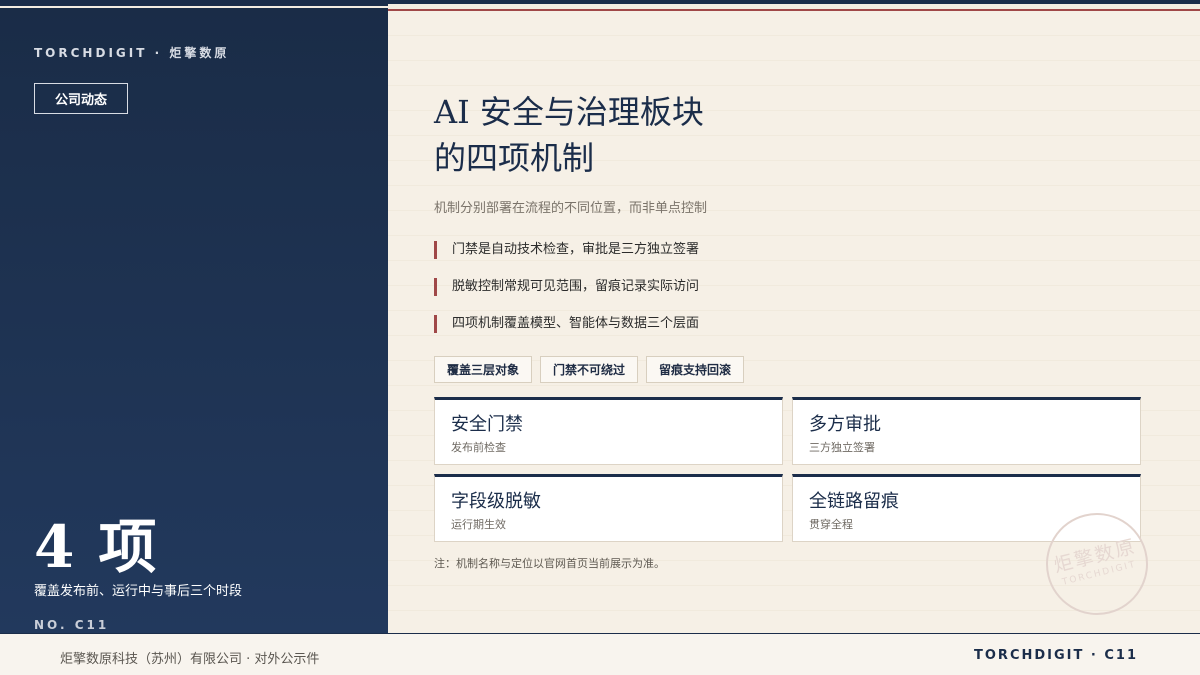  Describe the element at coordinates (138, 591) in the screenshot. I see `count-description: 覆盖发布前、运行中与事后三个时段` at that location.